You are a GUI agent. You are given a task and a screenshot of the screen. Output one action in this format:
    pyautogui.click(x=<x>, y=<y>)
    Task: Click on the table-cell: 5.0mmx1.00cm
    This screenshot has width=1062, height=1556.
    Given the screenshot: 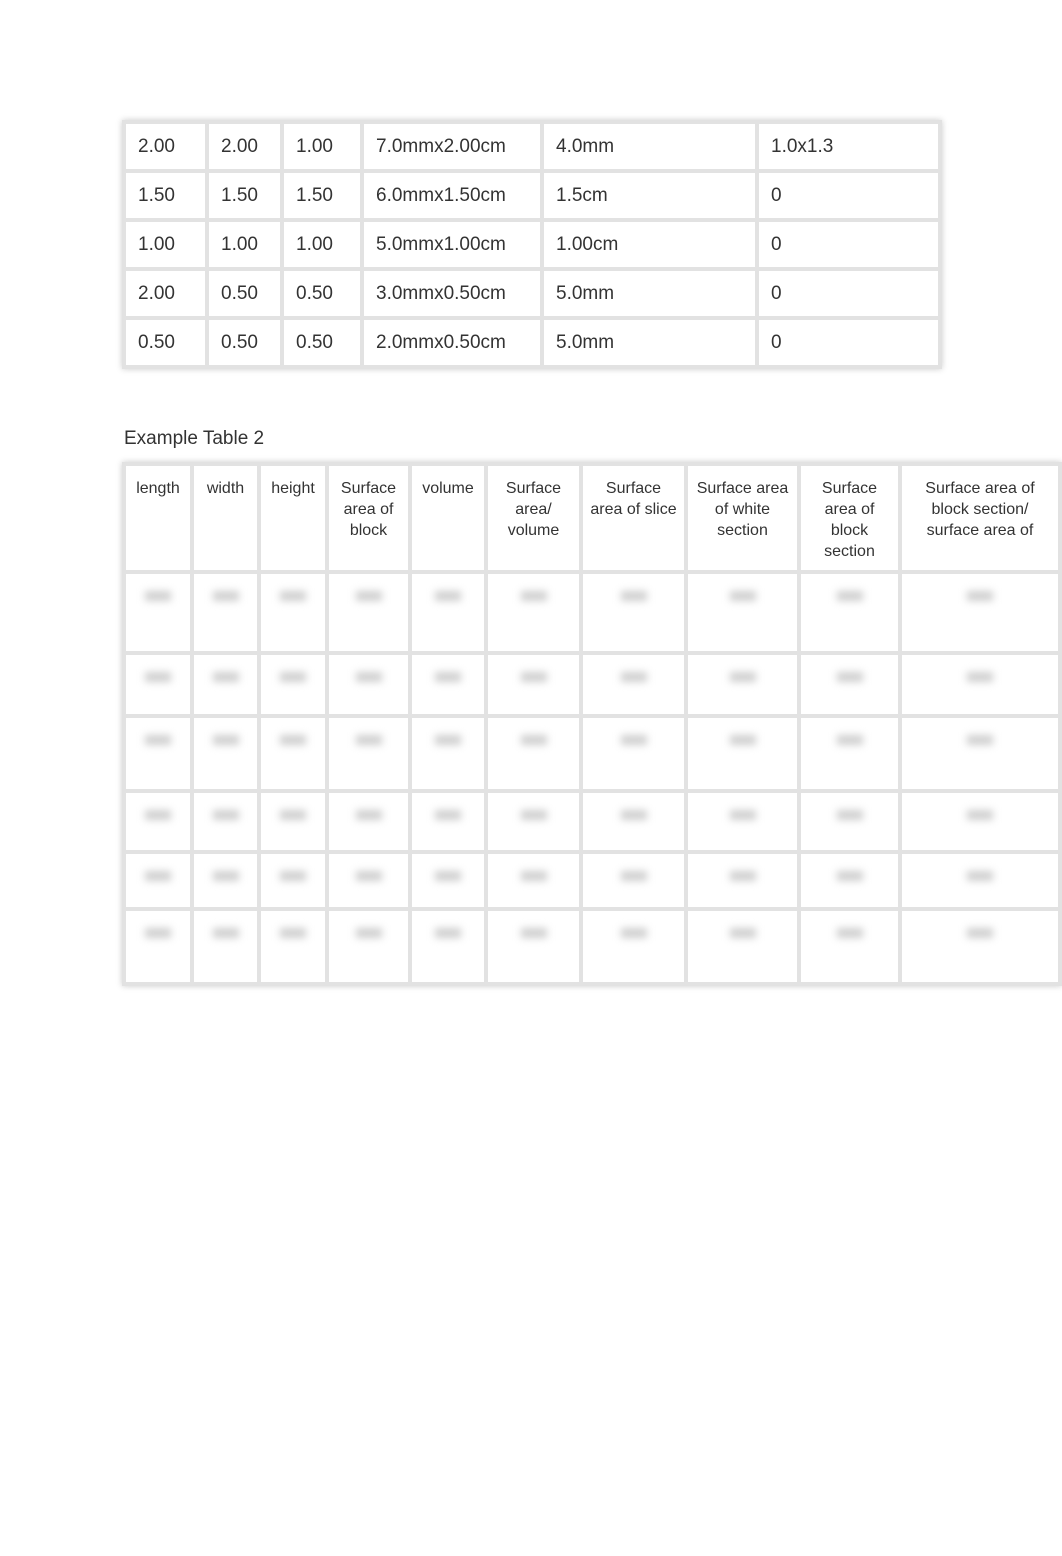 What is the action you would take?
    pyautogui.click(x=452, y=244)
    